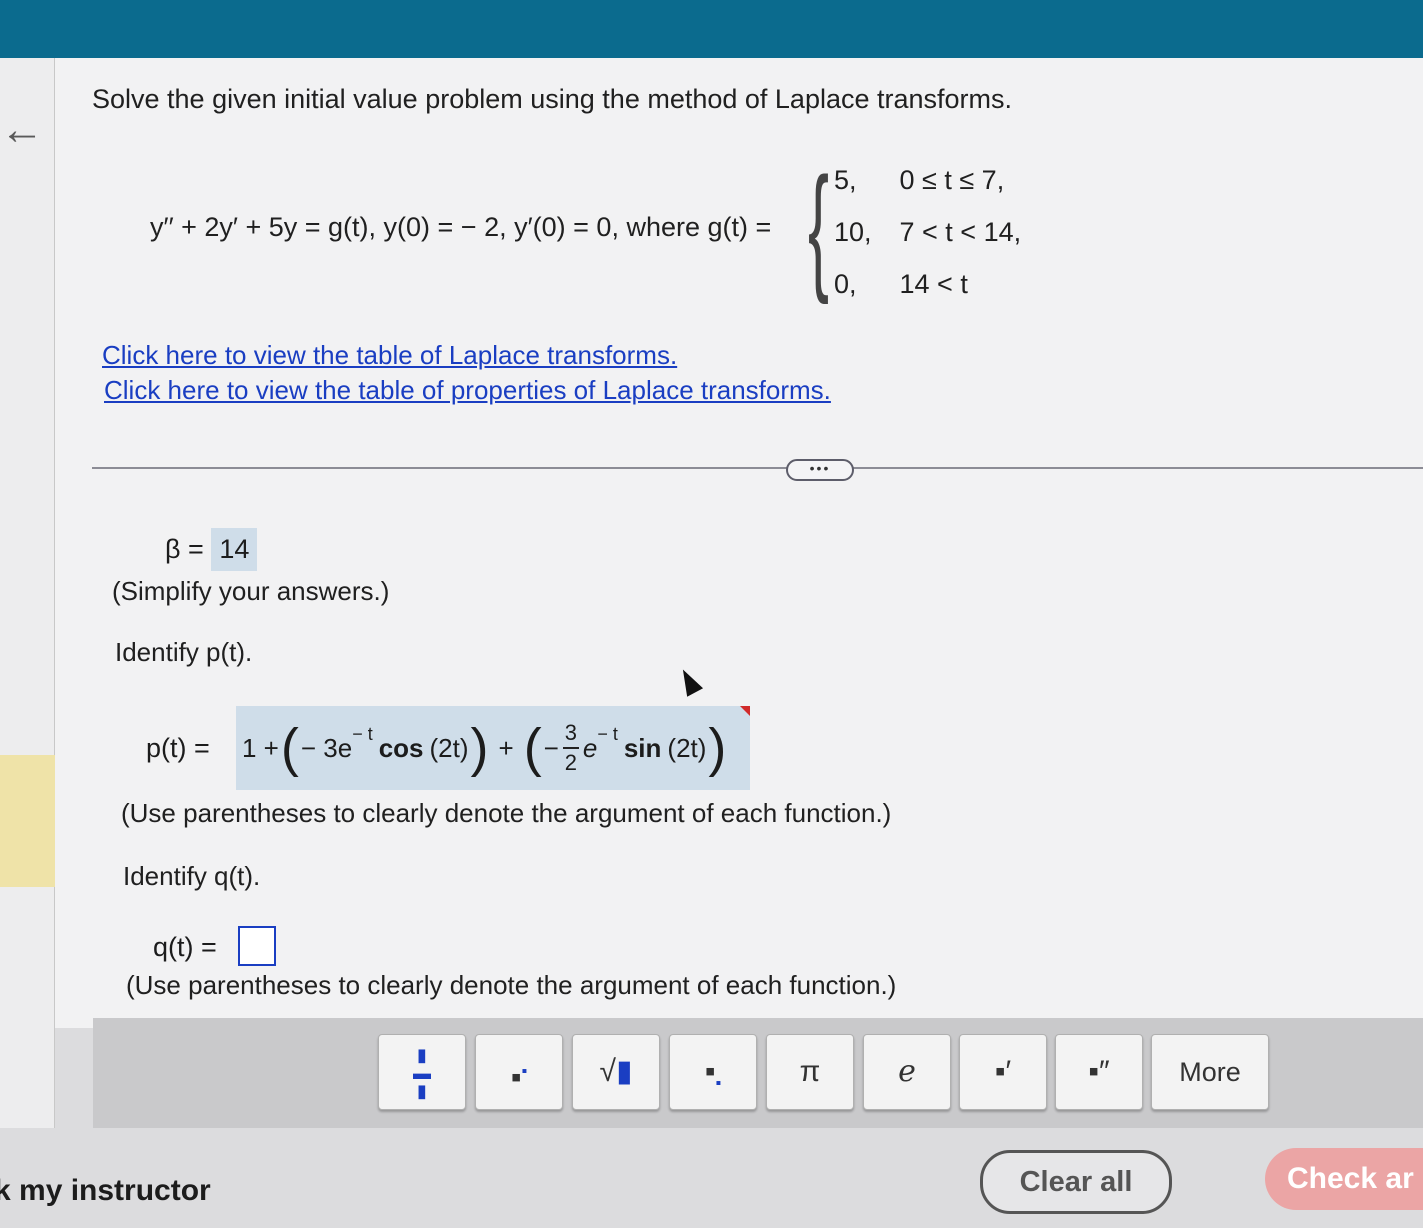 The width and height of the screenshot is (1423, 1228). Describe the element at coordinates (184, 549) in the screenshot. I see `beta-label: β =` at that location.